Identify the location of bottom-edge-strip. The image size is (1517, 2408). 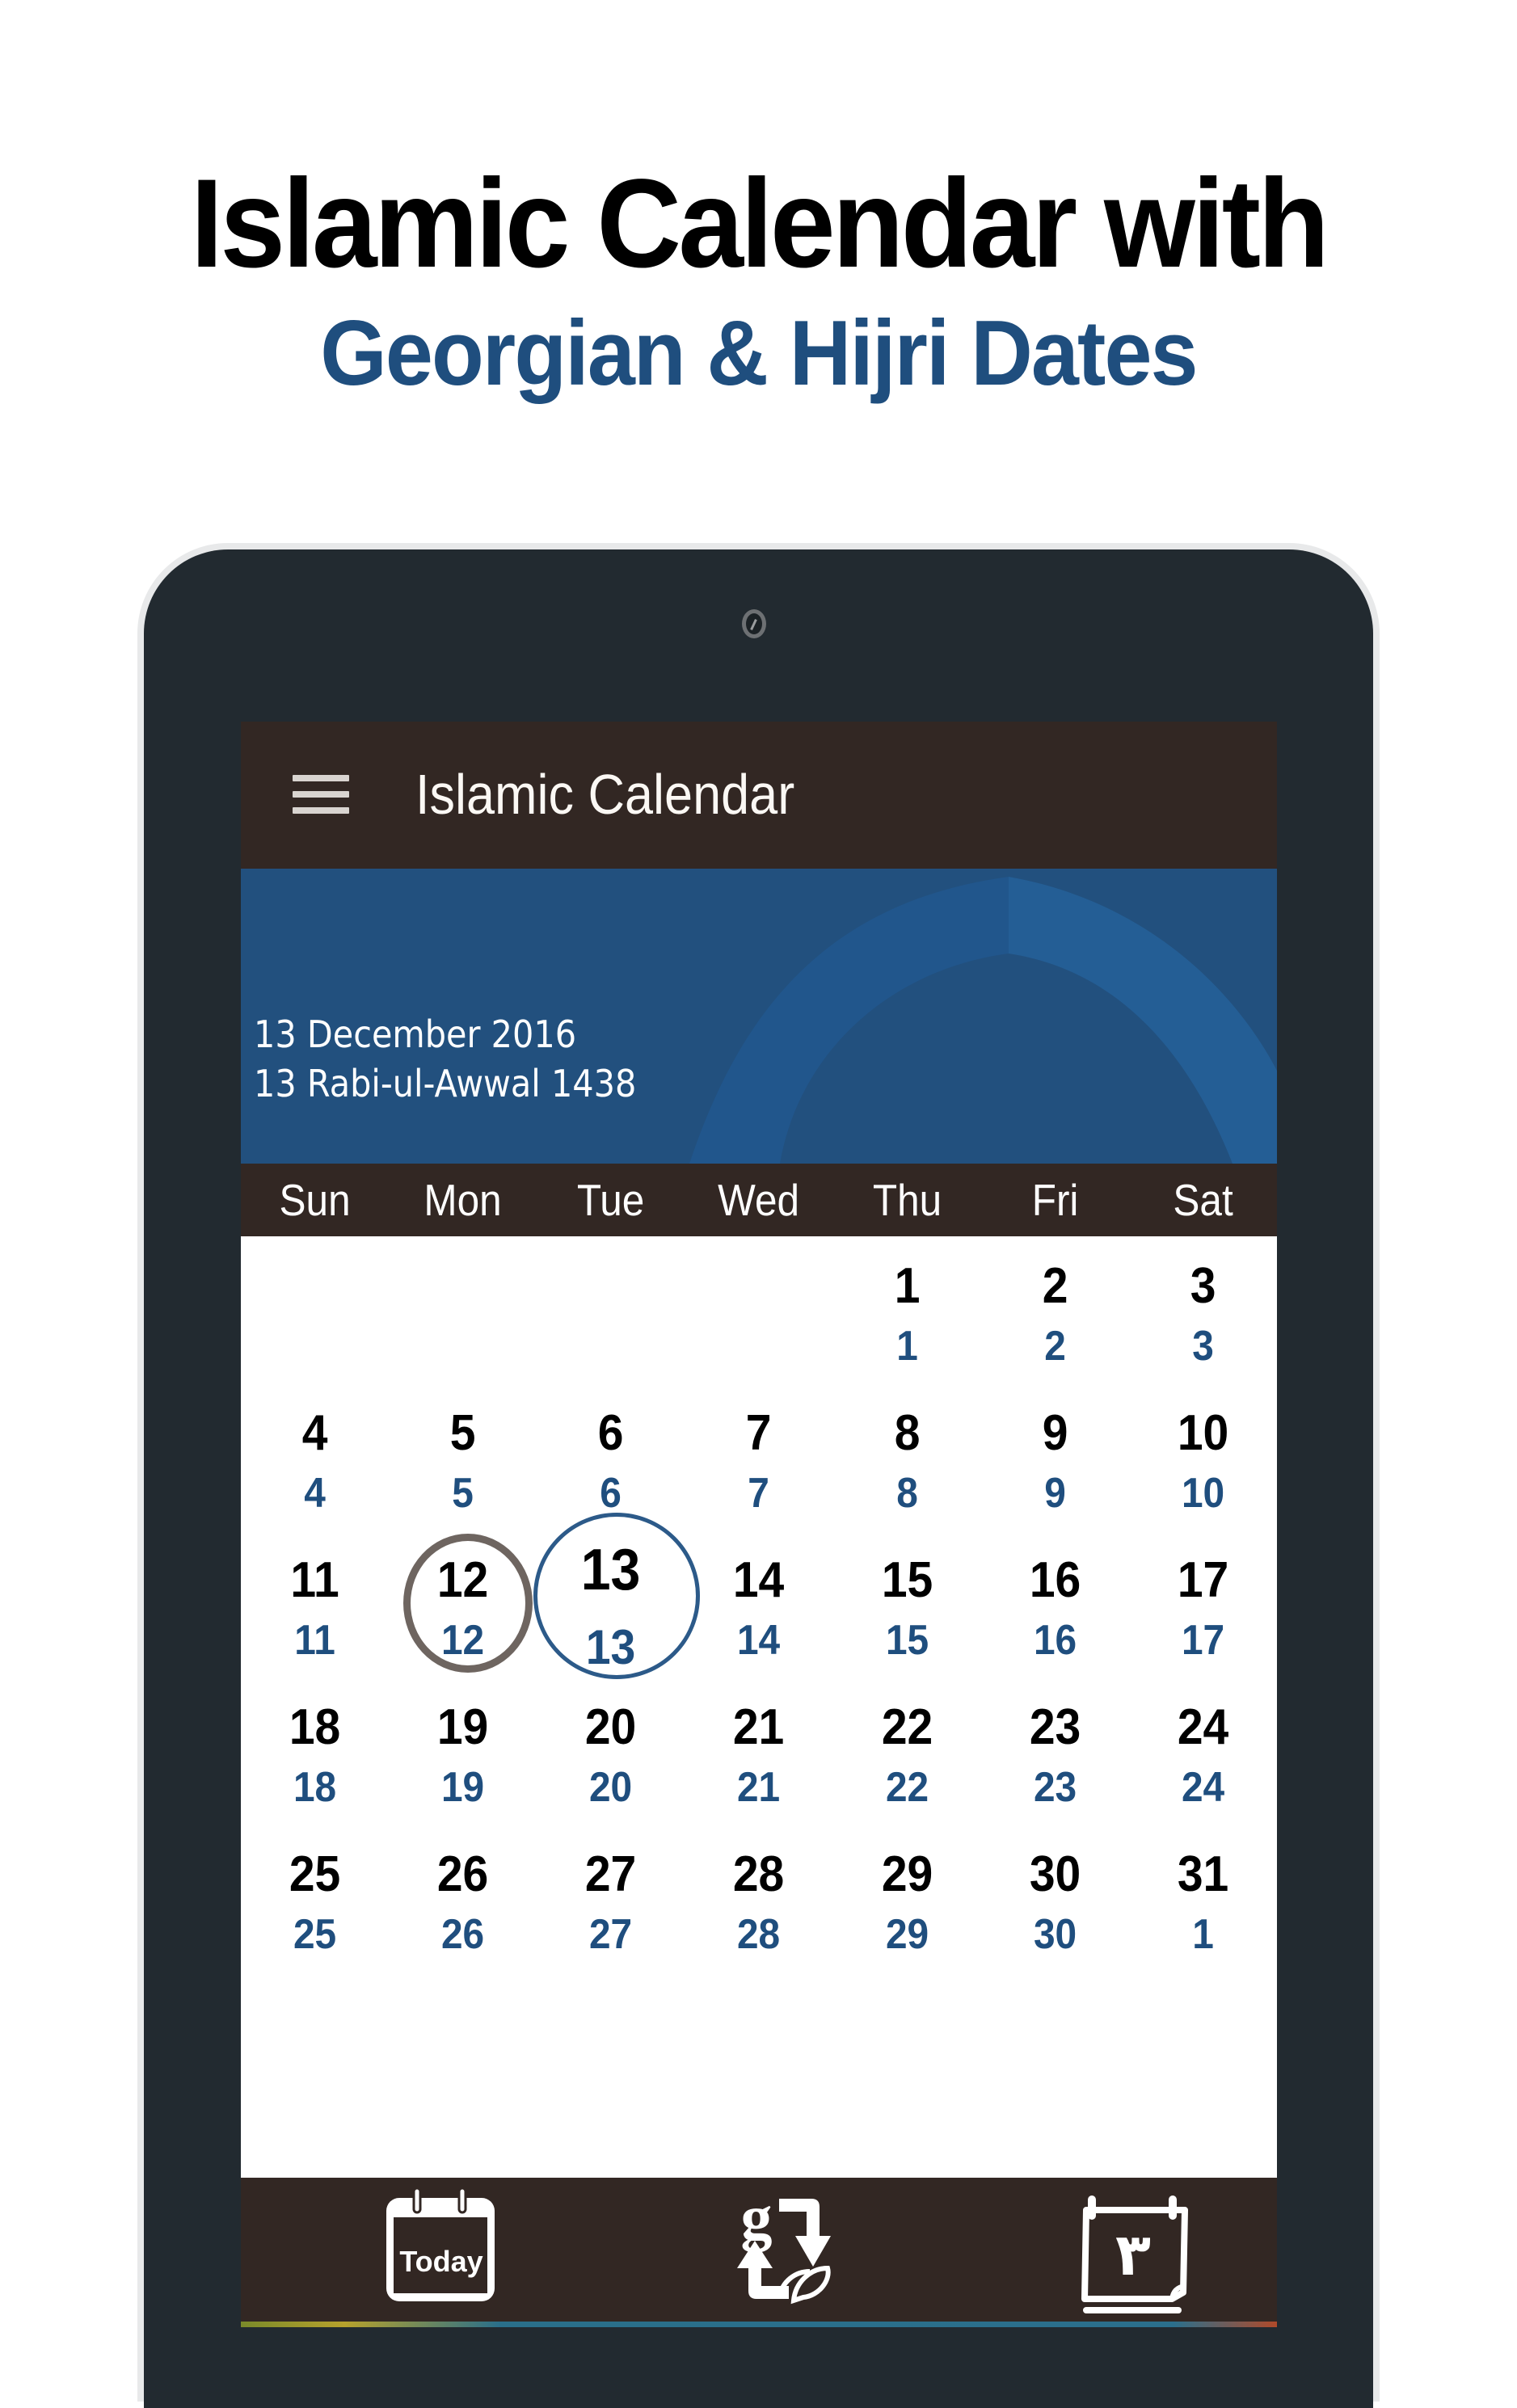
(759, 2324).